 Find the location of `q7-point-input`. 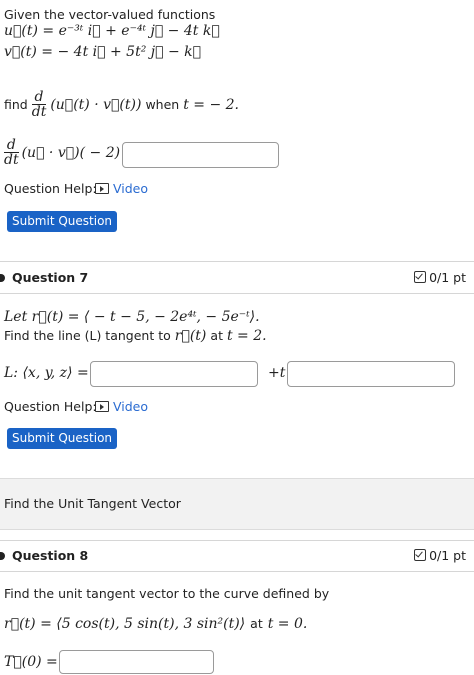

q7-point-input is located at coordinates (174, 374).